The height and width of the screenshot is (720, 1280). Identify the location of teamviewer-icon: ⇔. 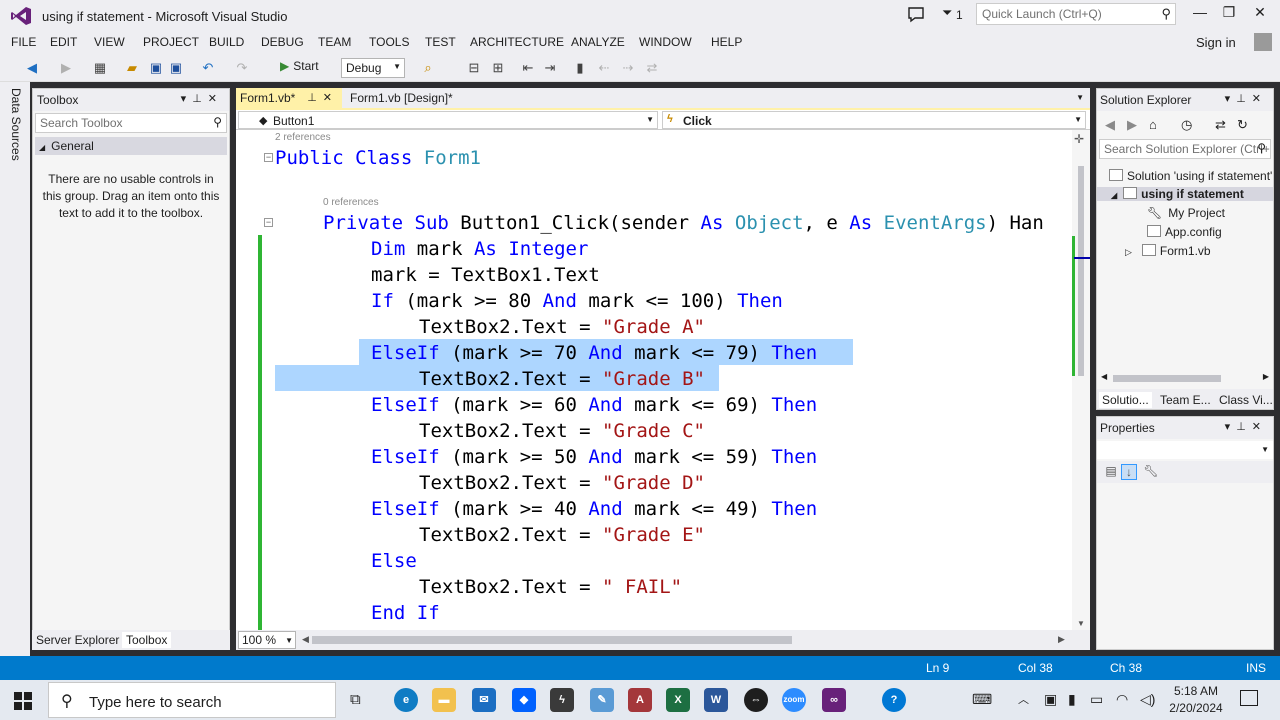
(756, 700).